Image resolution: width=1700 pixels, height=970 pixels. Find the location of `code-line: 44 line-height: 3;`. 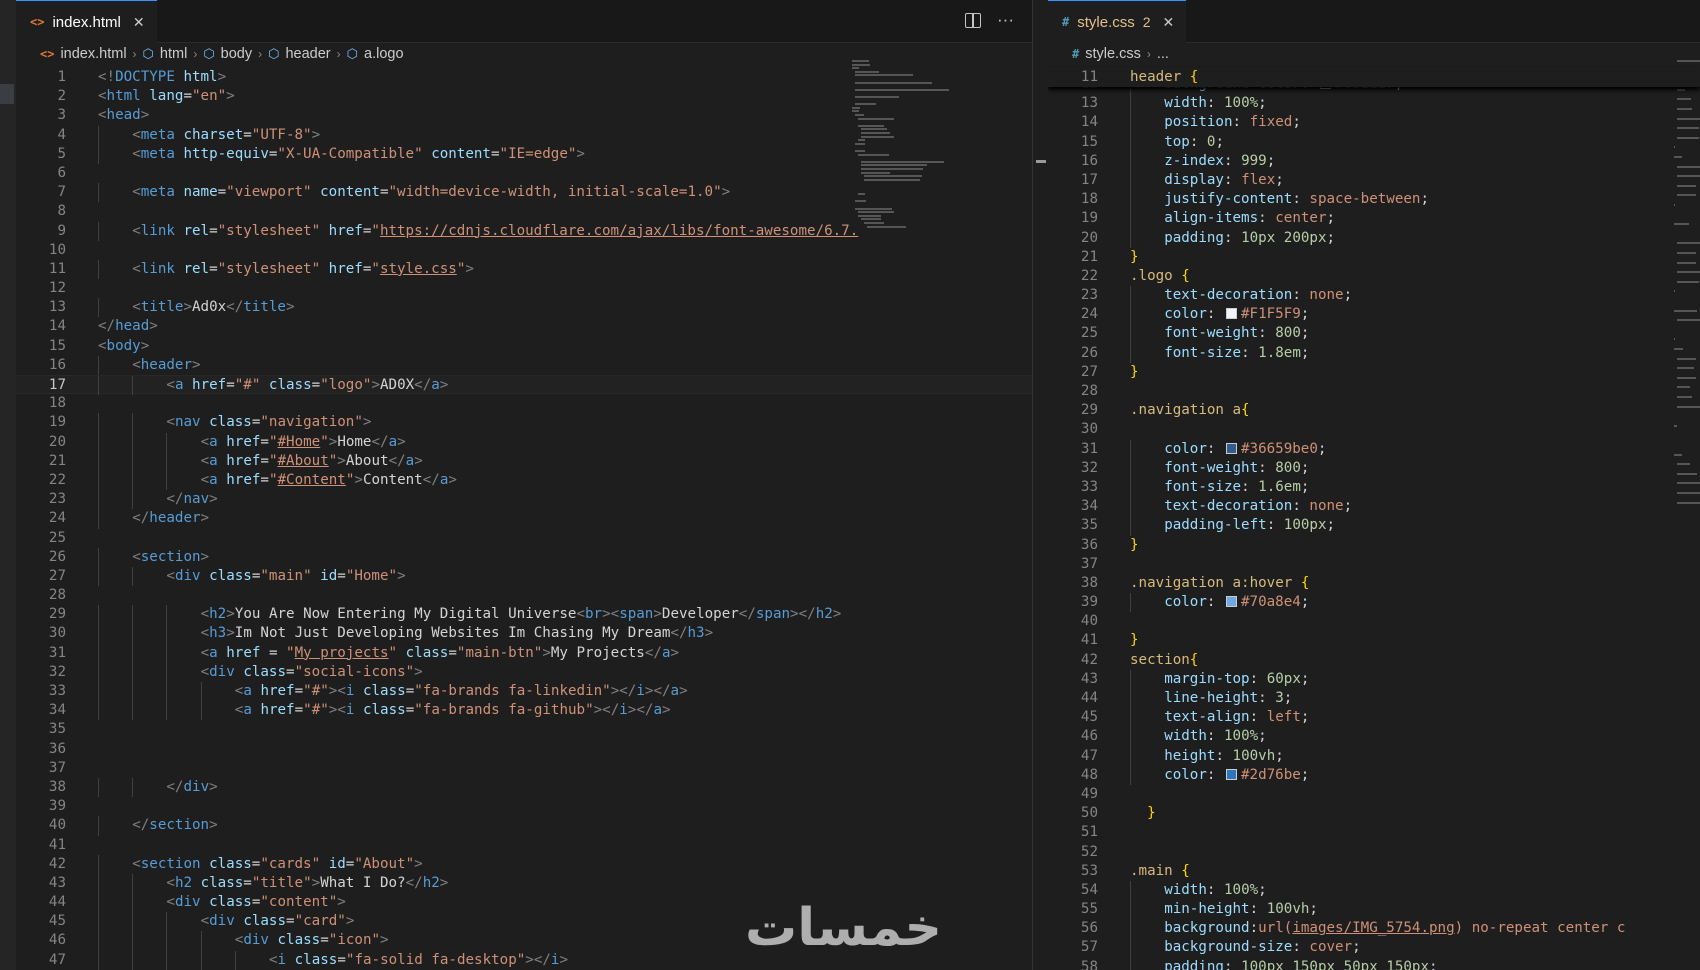

code-line: 44 line-height: 3; is located at coordinates (1374, 699).